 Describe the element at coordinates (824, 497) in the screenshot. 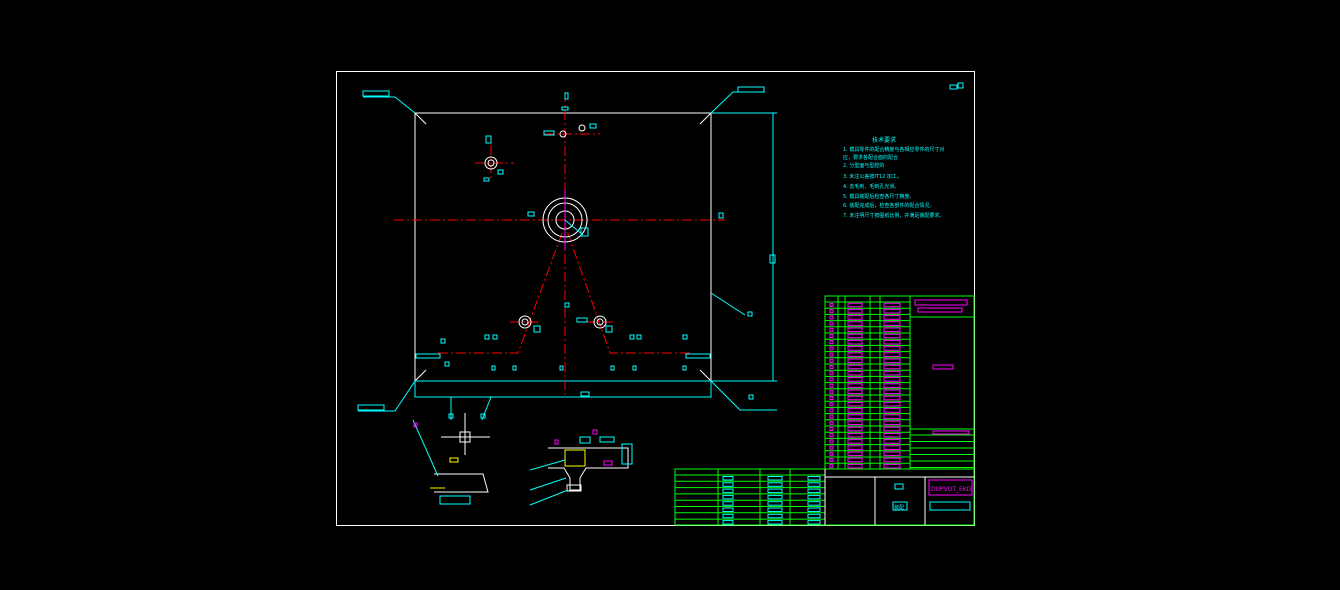

I see `title-block: DUPVOT_EKD 装配` at that location.